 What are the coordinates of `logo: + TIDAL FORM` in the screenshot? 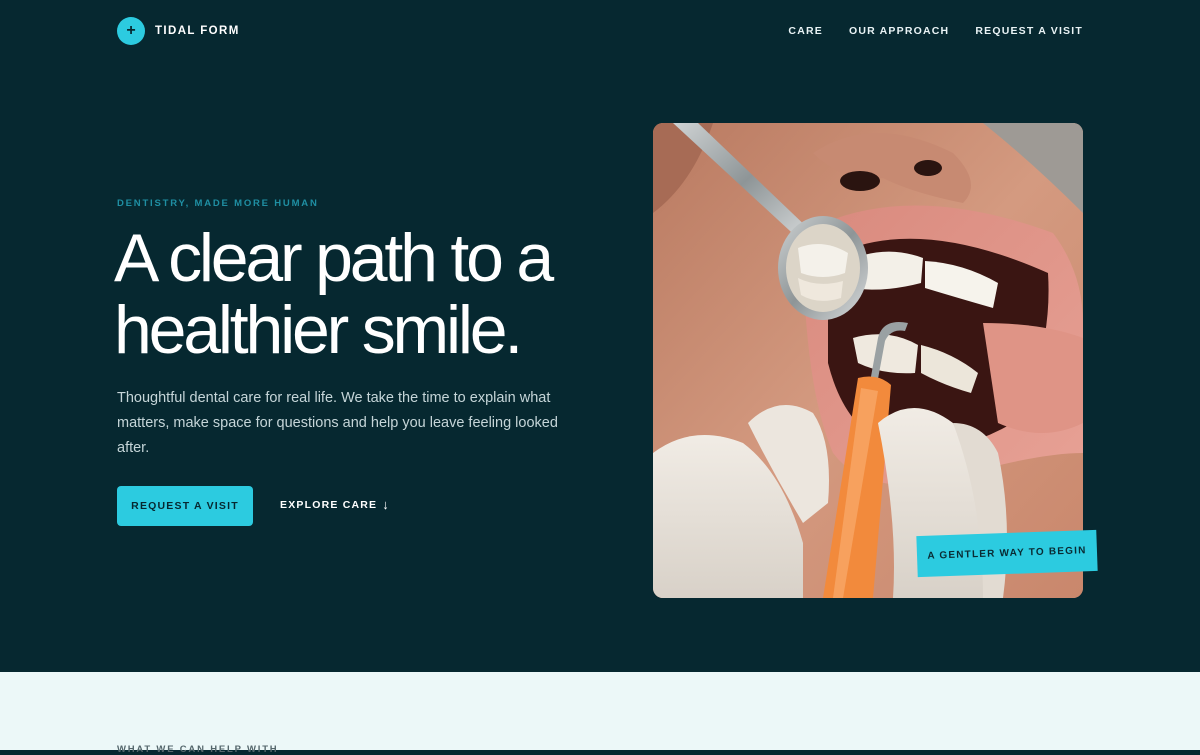 It's located at (178, 31).